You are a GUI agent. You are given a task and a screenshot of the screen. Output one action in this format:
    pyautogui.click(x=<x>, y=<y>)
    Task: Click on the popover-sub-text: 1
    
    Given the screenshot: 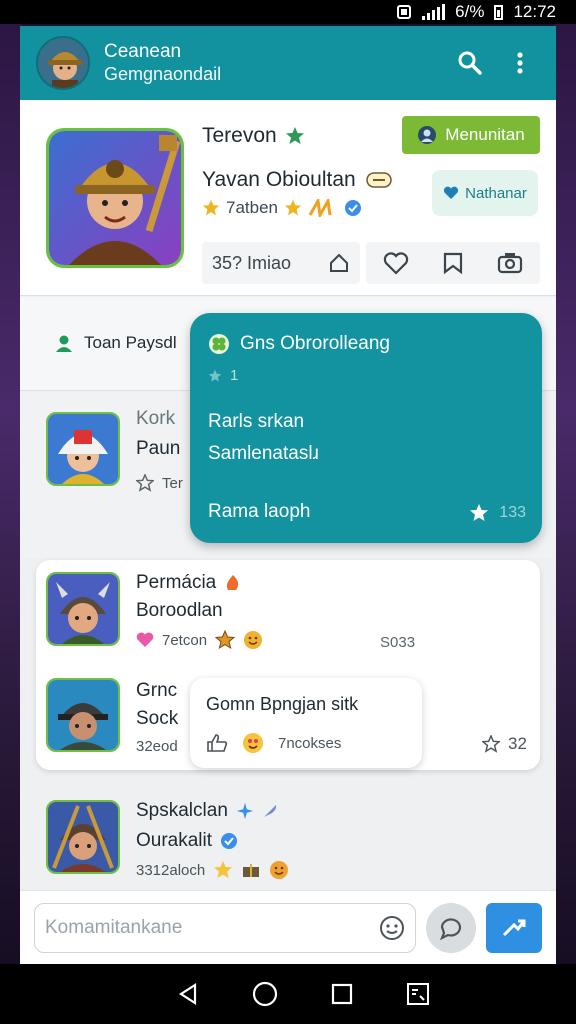 What is the action you would take?
    pyautogui.click(x=234, y=375)
    